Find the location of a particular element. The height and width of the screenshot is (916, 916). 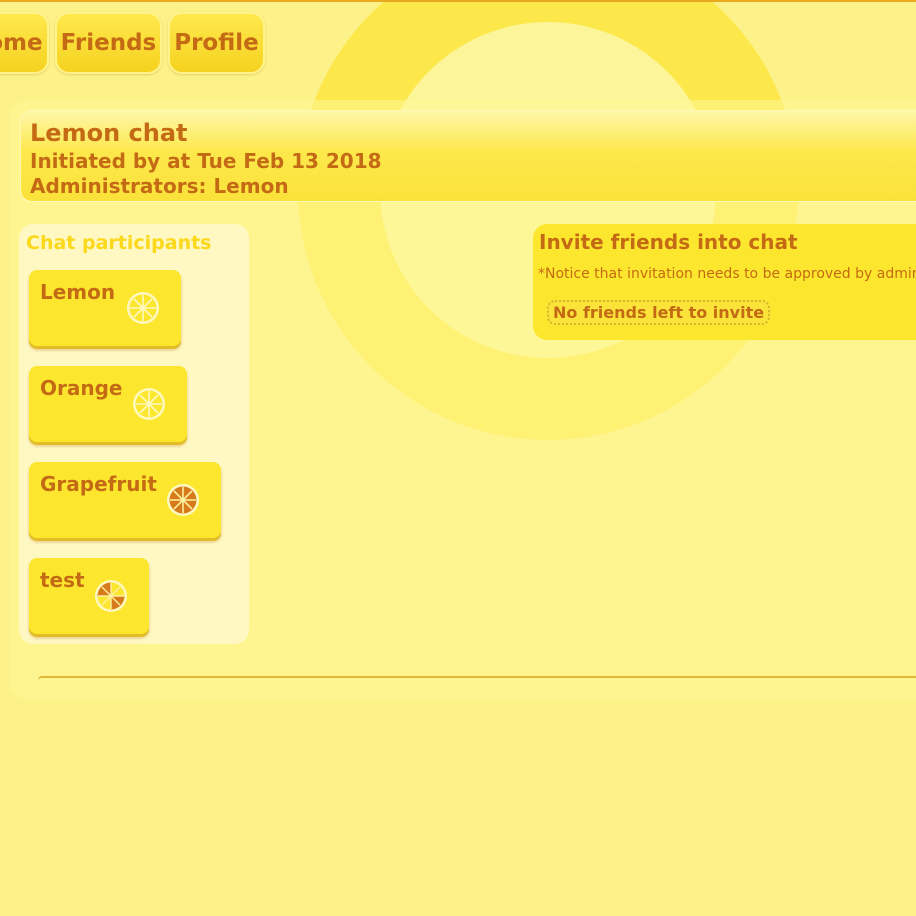

top-border is located at coordinates (458, 1).